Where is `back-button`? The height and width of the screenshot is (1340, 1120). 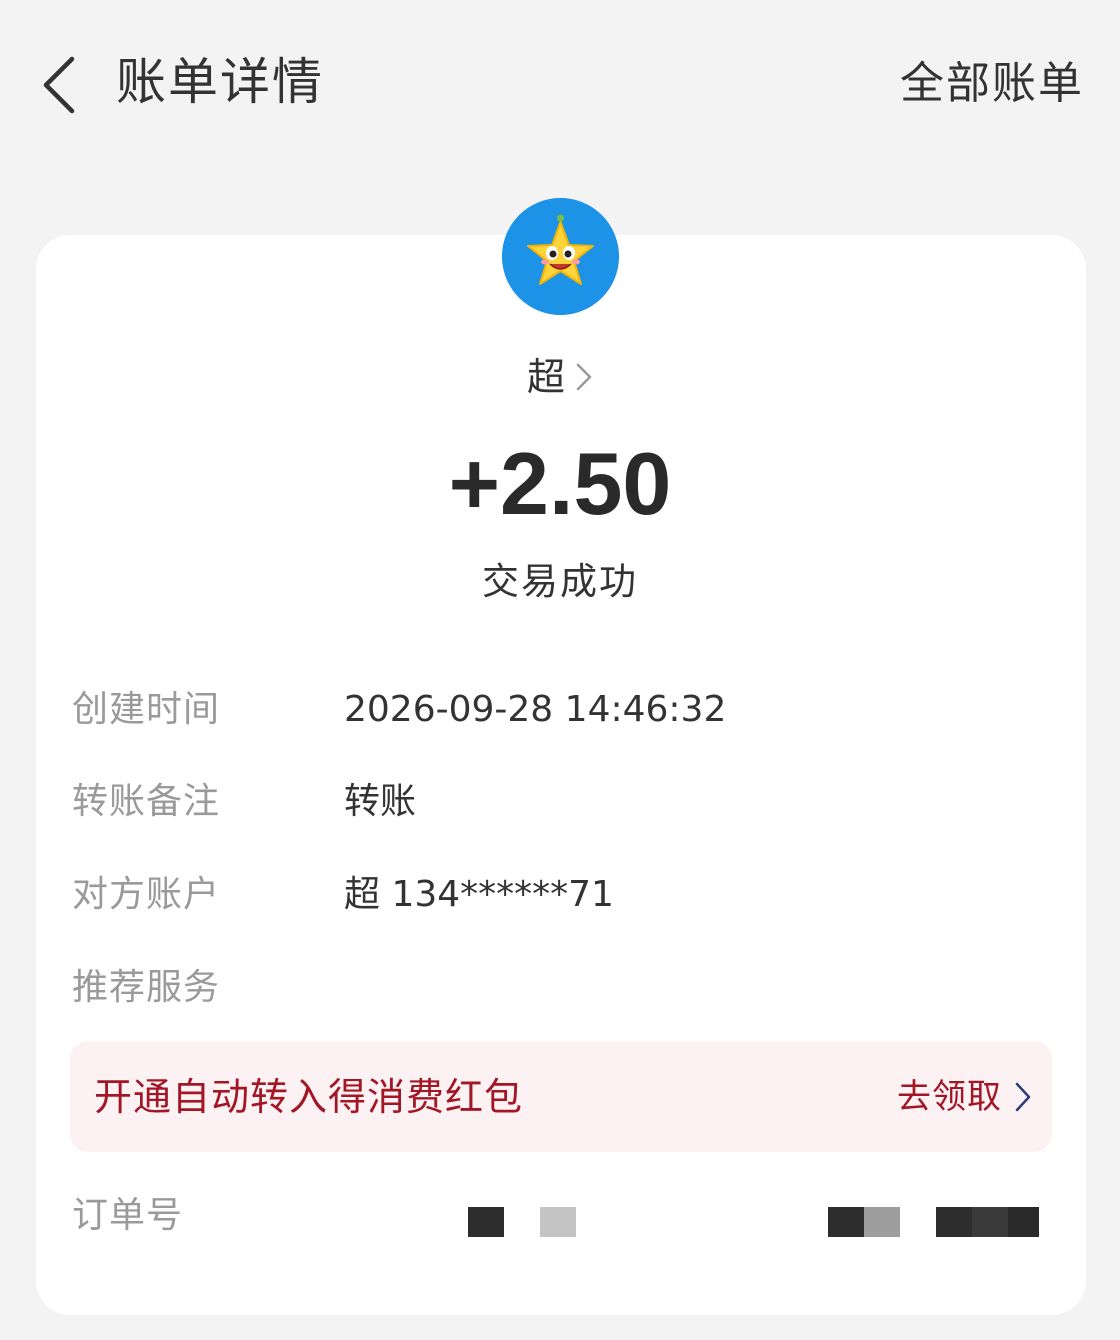
back-button is located at coordinates (59, 85).